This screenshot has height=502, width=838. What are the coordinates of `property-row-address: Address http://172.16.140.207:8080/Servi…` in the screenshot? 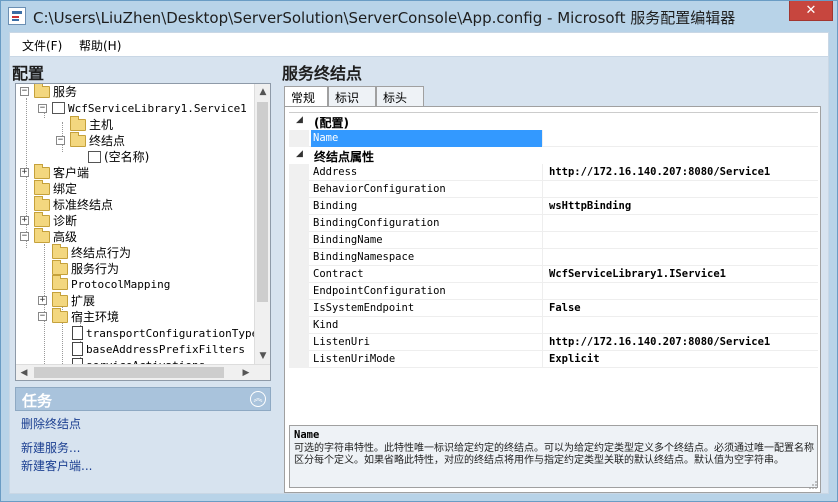 It's located at (553, 172).